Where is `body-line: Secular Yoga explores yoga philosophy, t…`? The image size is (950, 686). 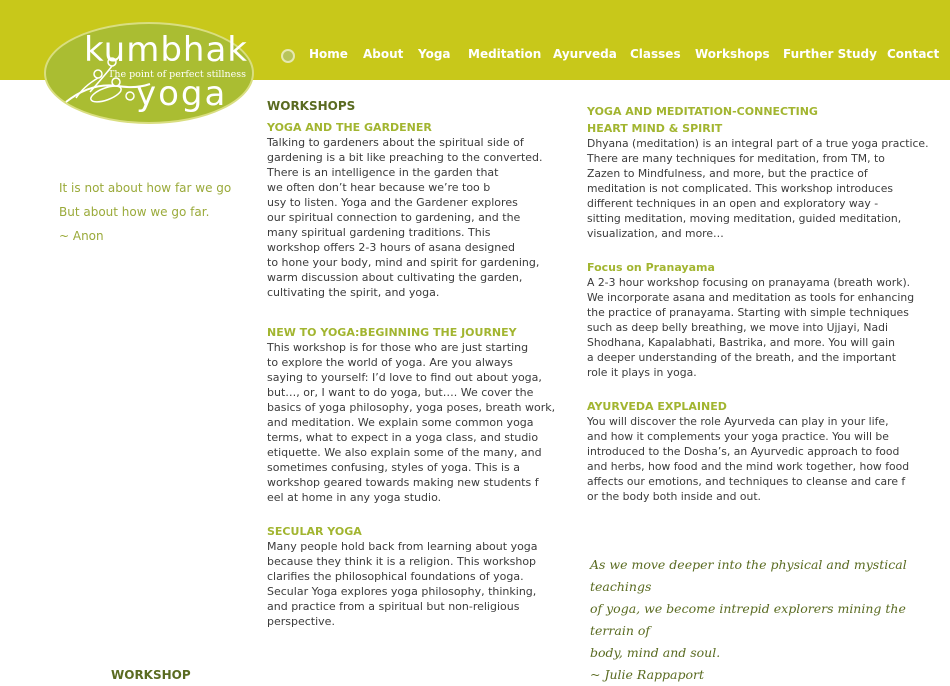
body-line: Secular Yoga explores yoga philosophy, t… is located at coordinates (402, 591).